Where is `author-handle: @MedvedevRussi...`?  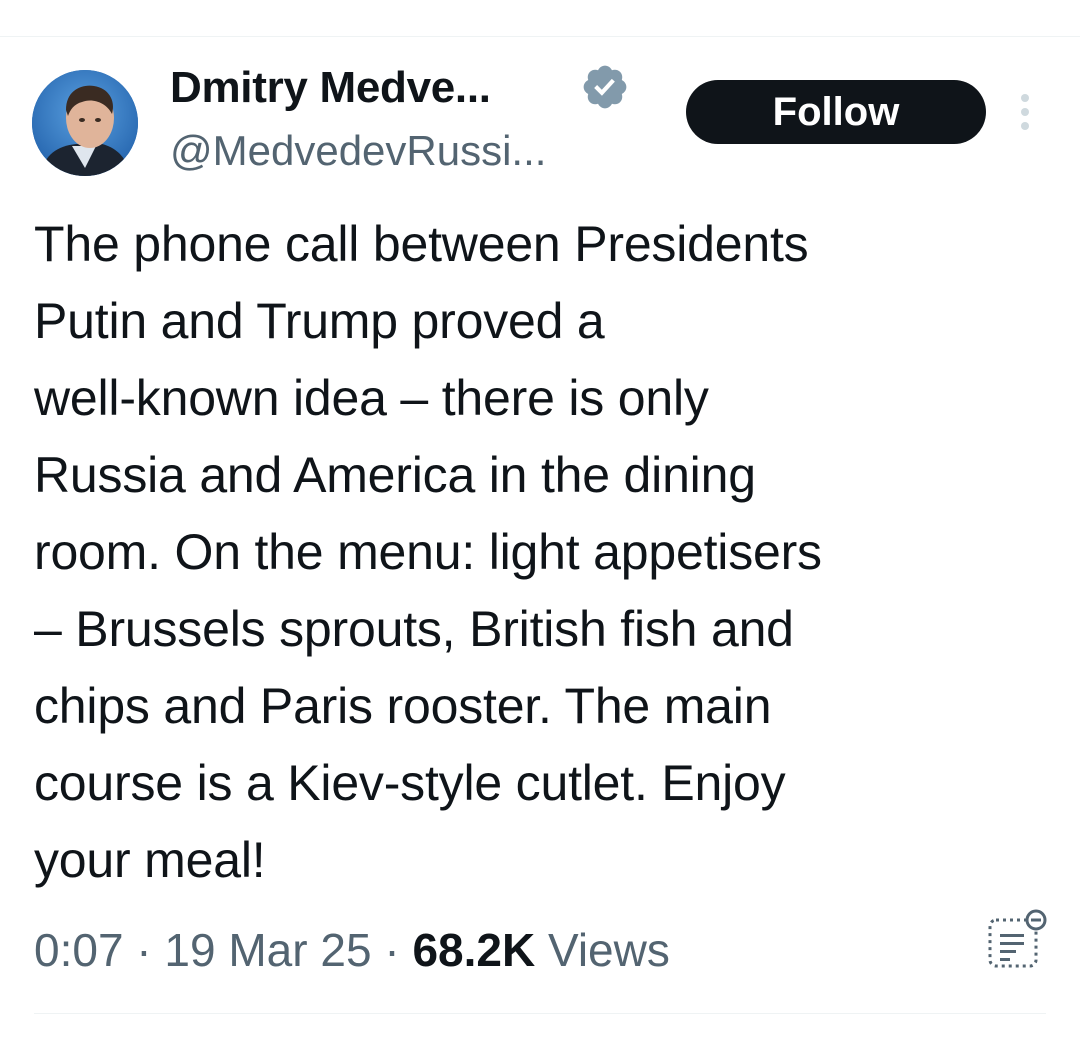
author-handle: @MedvedevRussi... is located at coordinates (358, 151).